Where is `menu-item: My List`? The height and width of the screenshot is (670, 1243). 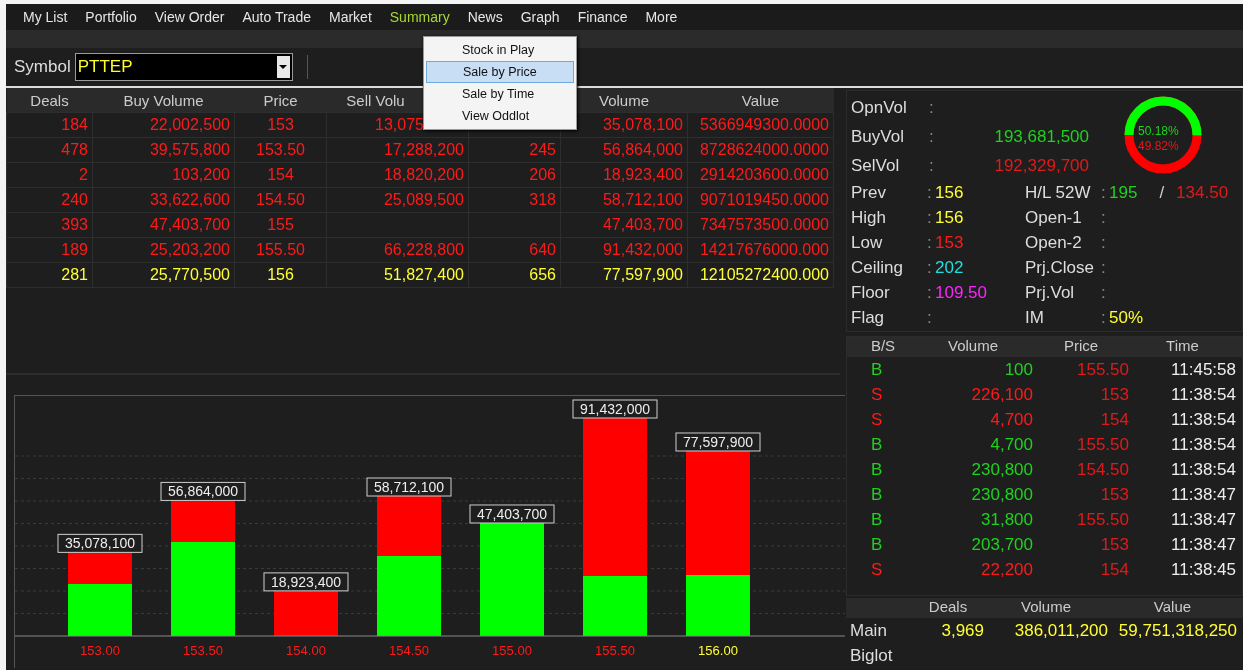
menu-item: My List is located at coordinates (45, 17).